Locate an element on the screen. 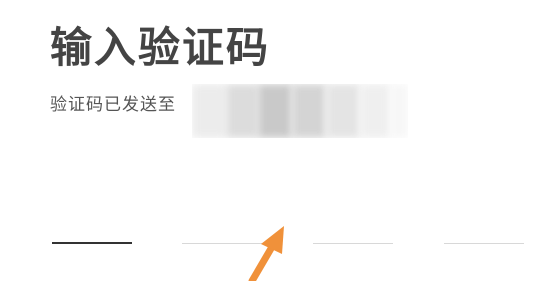 The width and height of the screenshot is (552, 281). arrow-up-right-icon is located at coordinates (266, 253).